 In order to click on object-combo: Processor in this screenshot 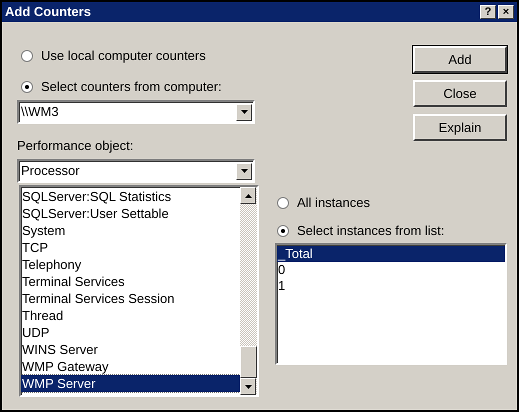, I will do `click(136, 171)`.